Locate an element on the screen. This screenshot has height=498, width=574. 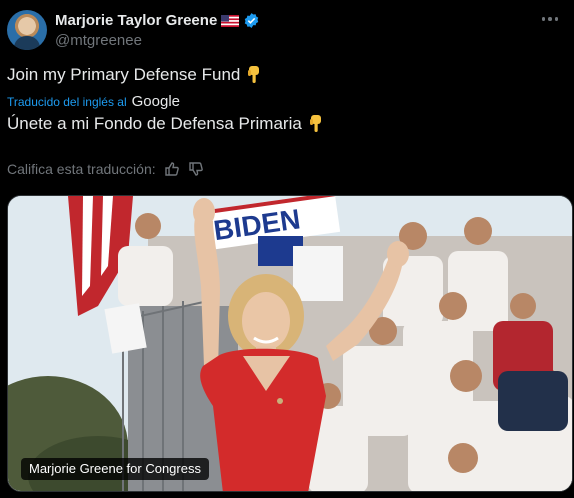
tweet-text: Join my Primary Defense Fund is located at coordinates (134, 75).